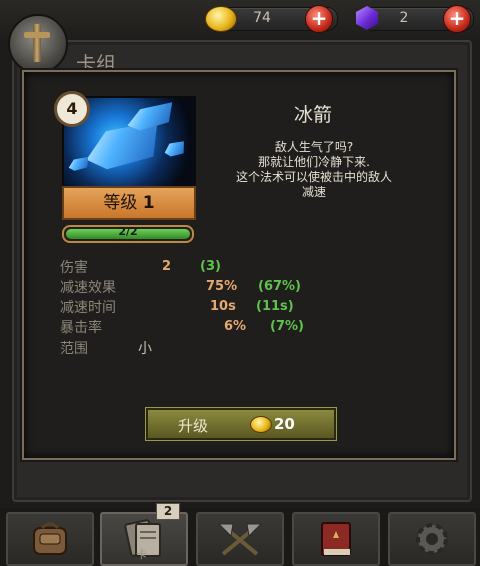 The width and height of the screenshot is (480, 566). I want to click on stat-crit-label: 暴击率, so click(81, 328).